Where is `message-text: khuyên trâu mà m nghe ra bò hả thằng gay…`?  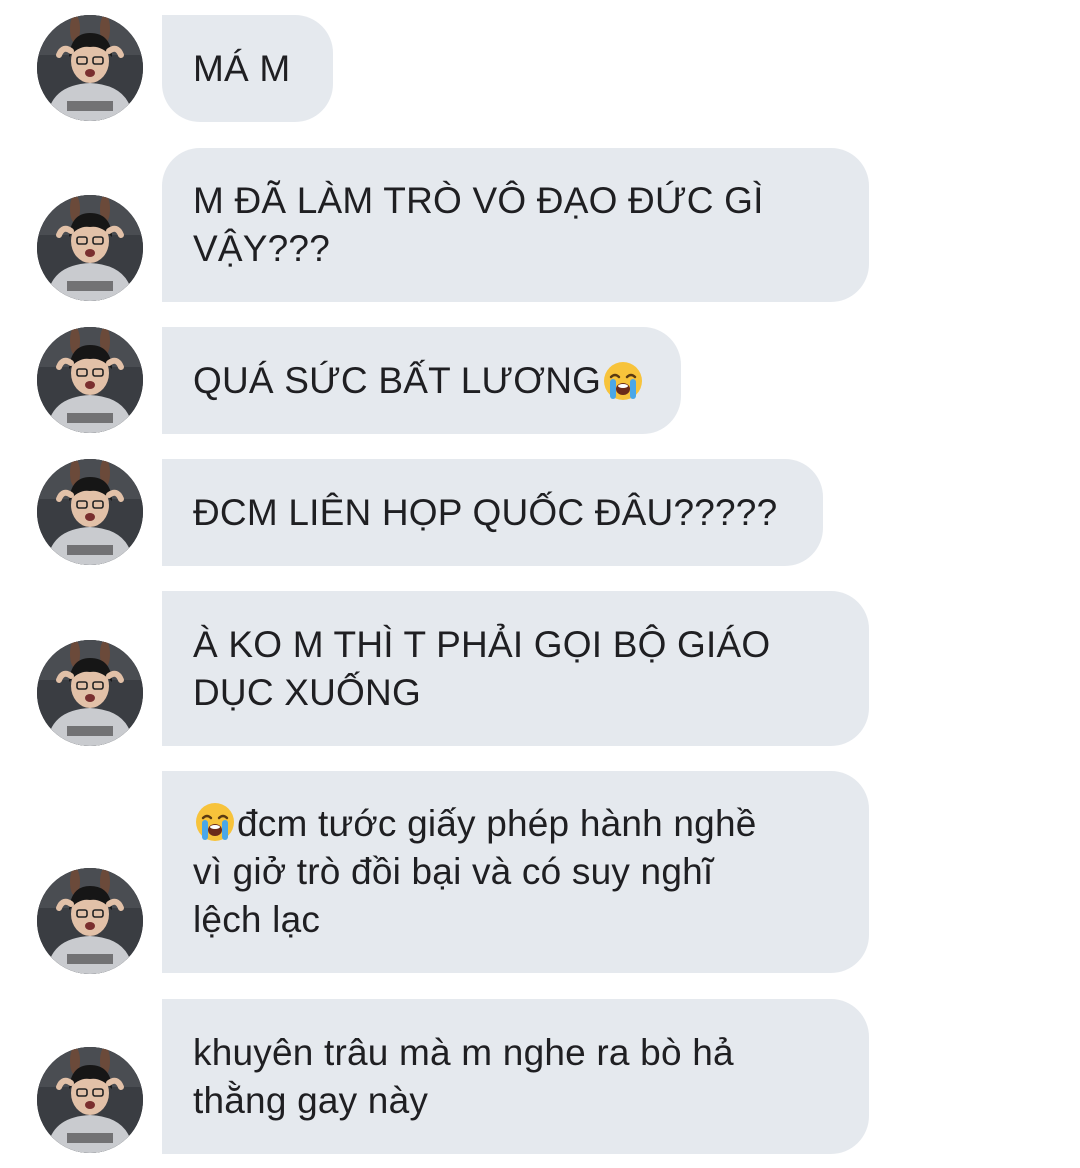
message-text: khuyên trâu mà m nghe ra bò hả thằng gay… is located at coordinates (463, 1076).